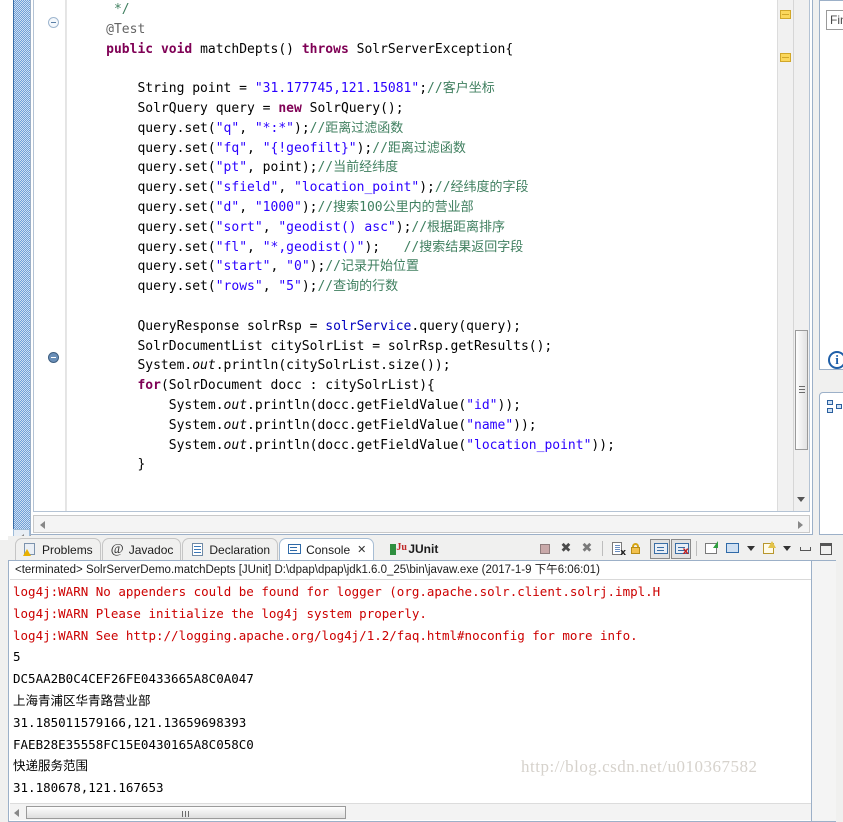  I want to click on console-toolbar: ✖ ✖ x x, so click(685, 548).